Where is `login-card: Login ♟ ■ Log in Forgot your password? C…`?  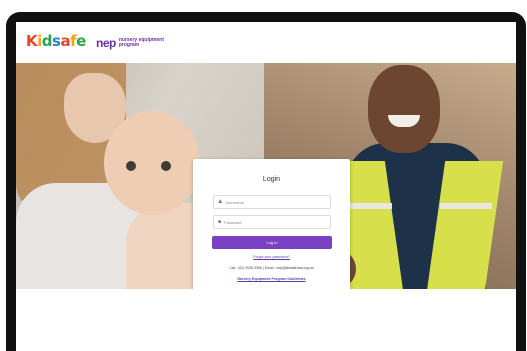
login-card: Login ♟ ■ Log in Forgot your password? C… is located at coordinates (271, 224).